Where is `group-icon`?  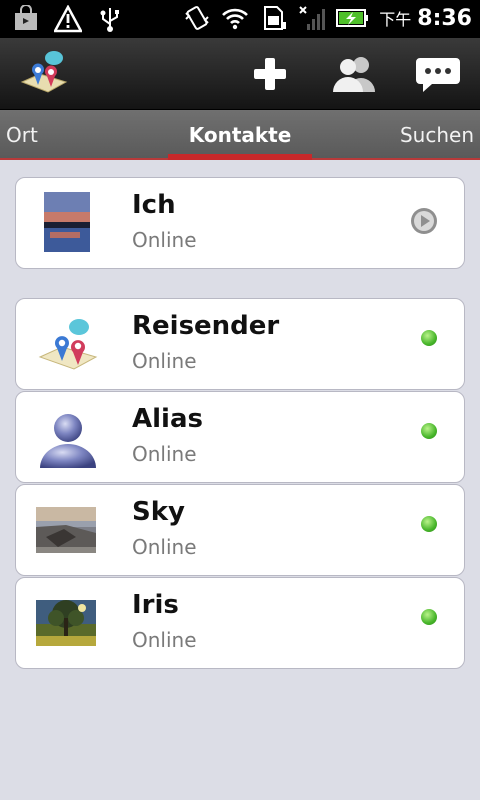
group-icon is located at coordinates (354, 74).